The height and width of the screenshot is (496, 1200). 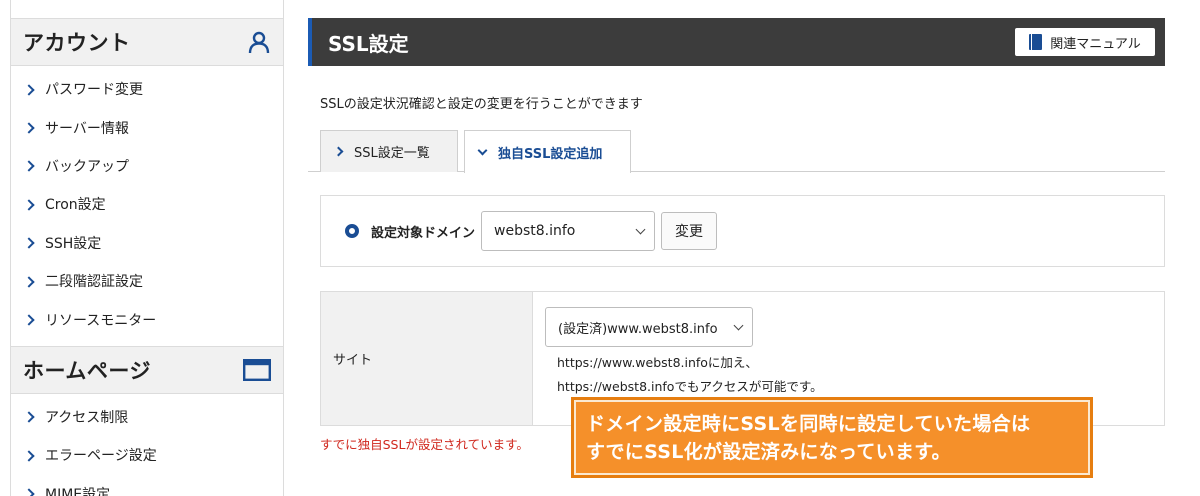 What do you see at coordinates (147, 243) in the screenshot?
I see `sidebar-item-ssh: SSH設定` at bounding box center [147, 243].